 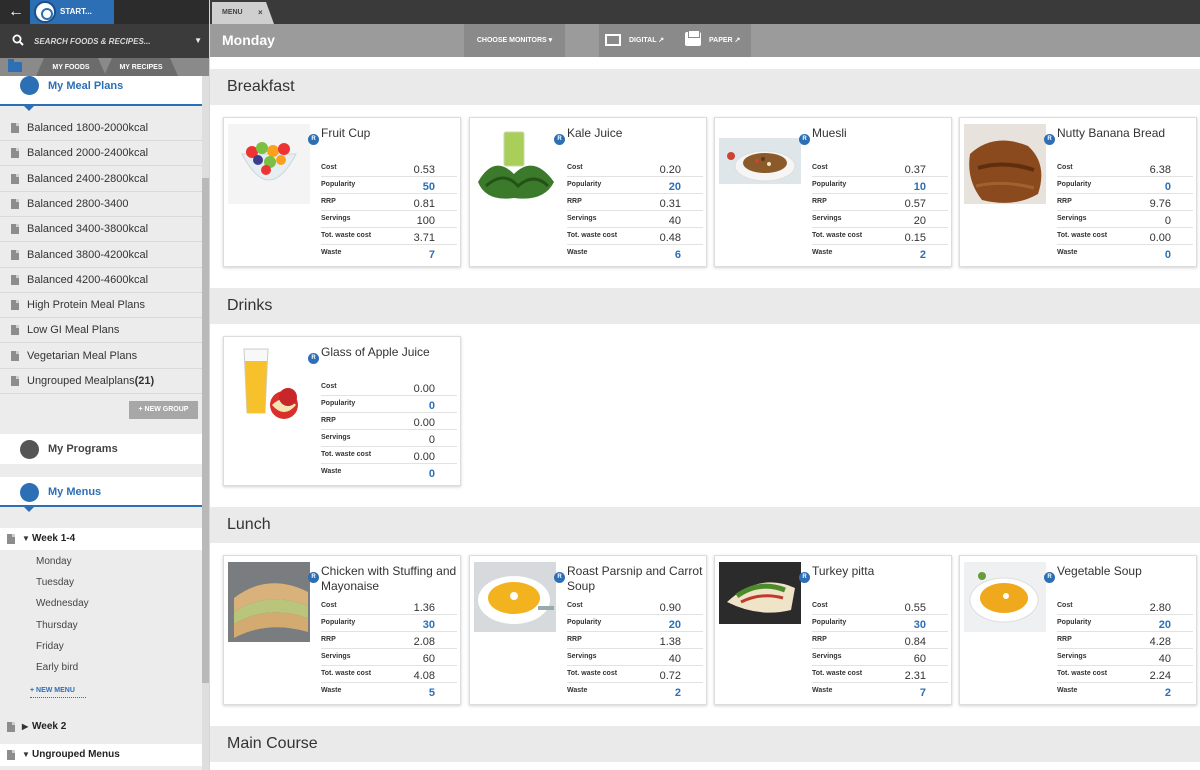 What do you see at coordinates (880, 168) in the screenshot?
I see `stat-row: Cost 0.37` at bounding box center [880, 168].